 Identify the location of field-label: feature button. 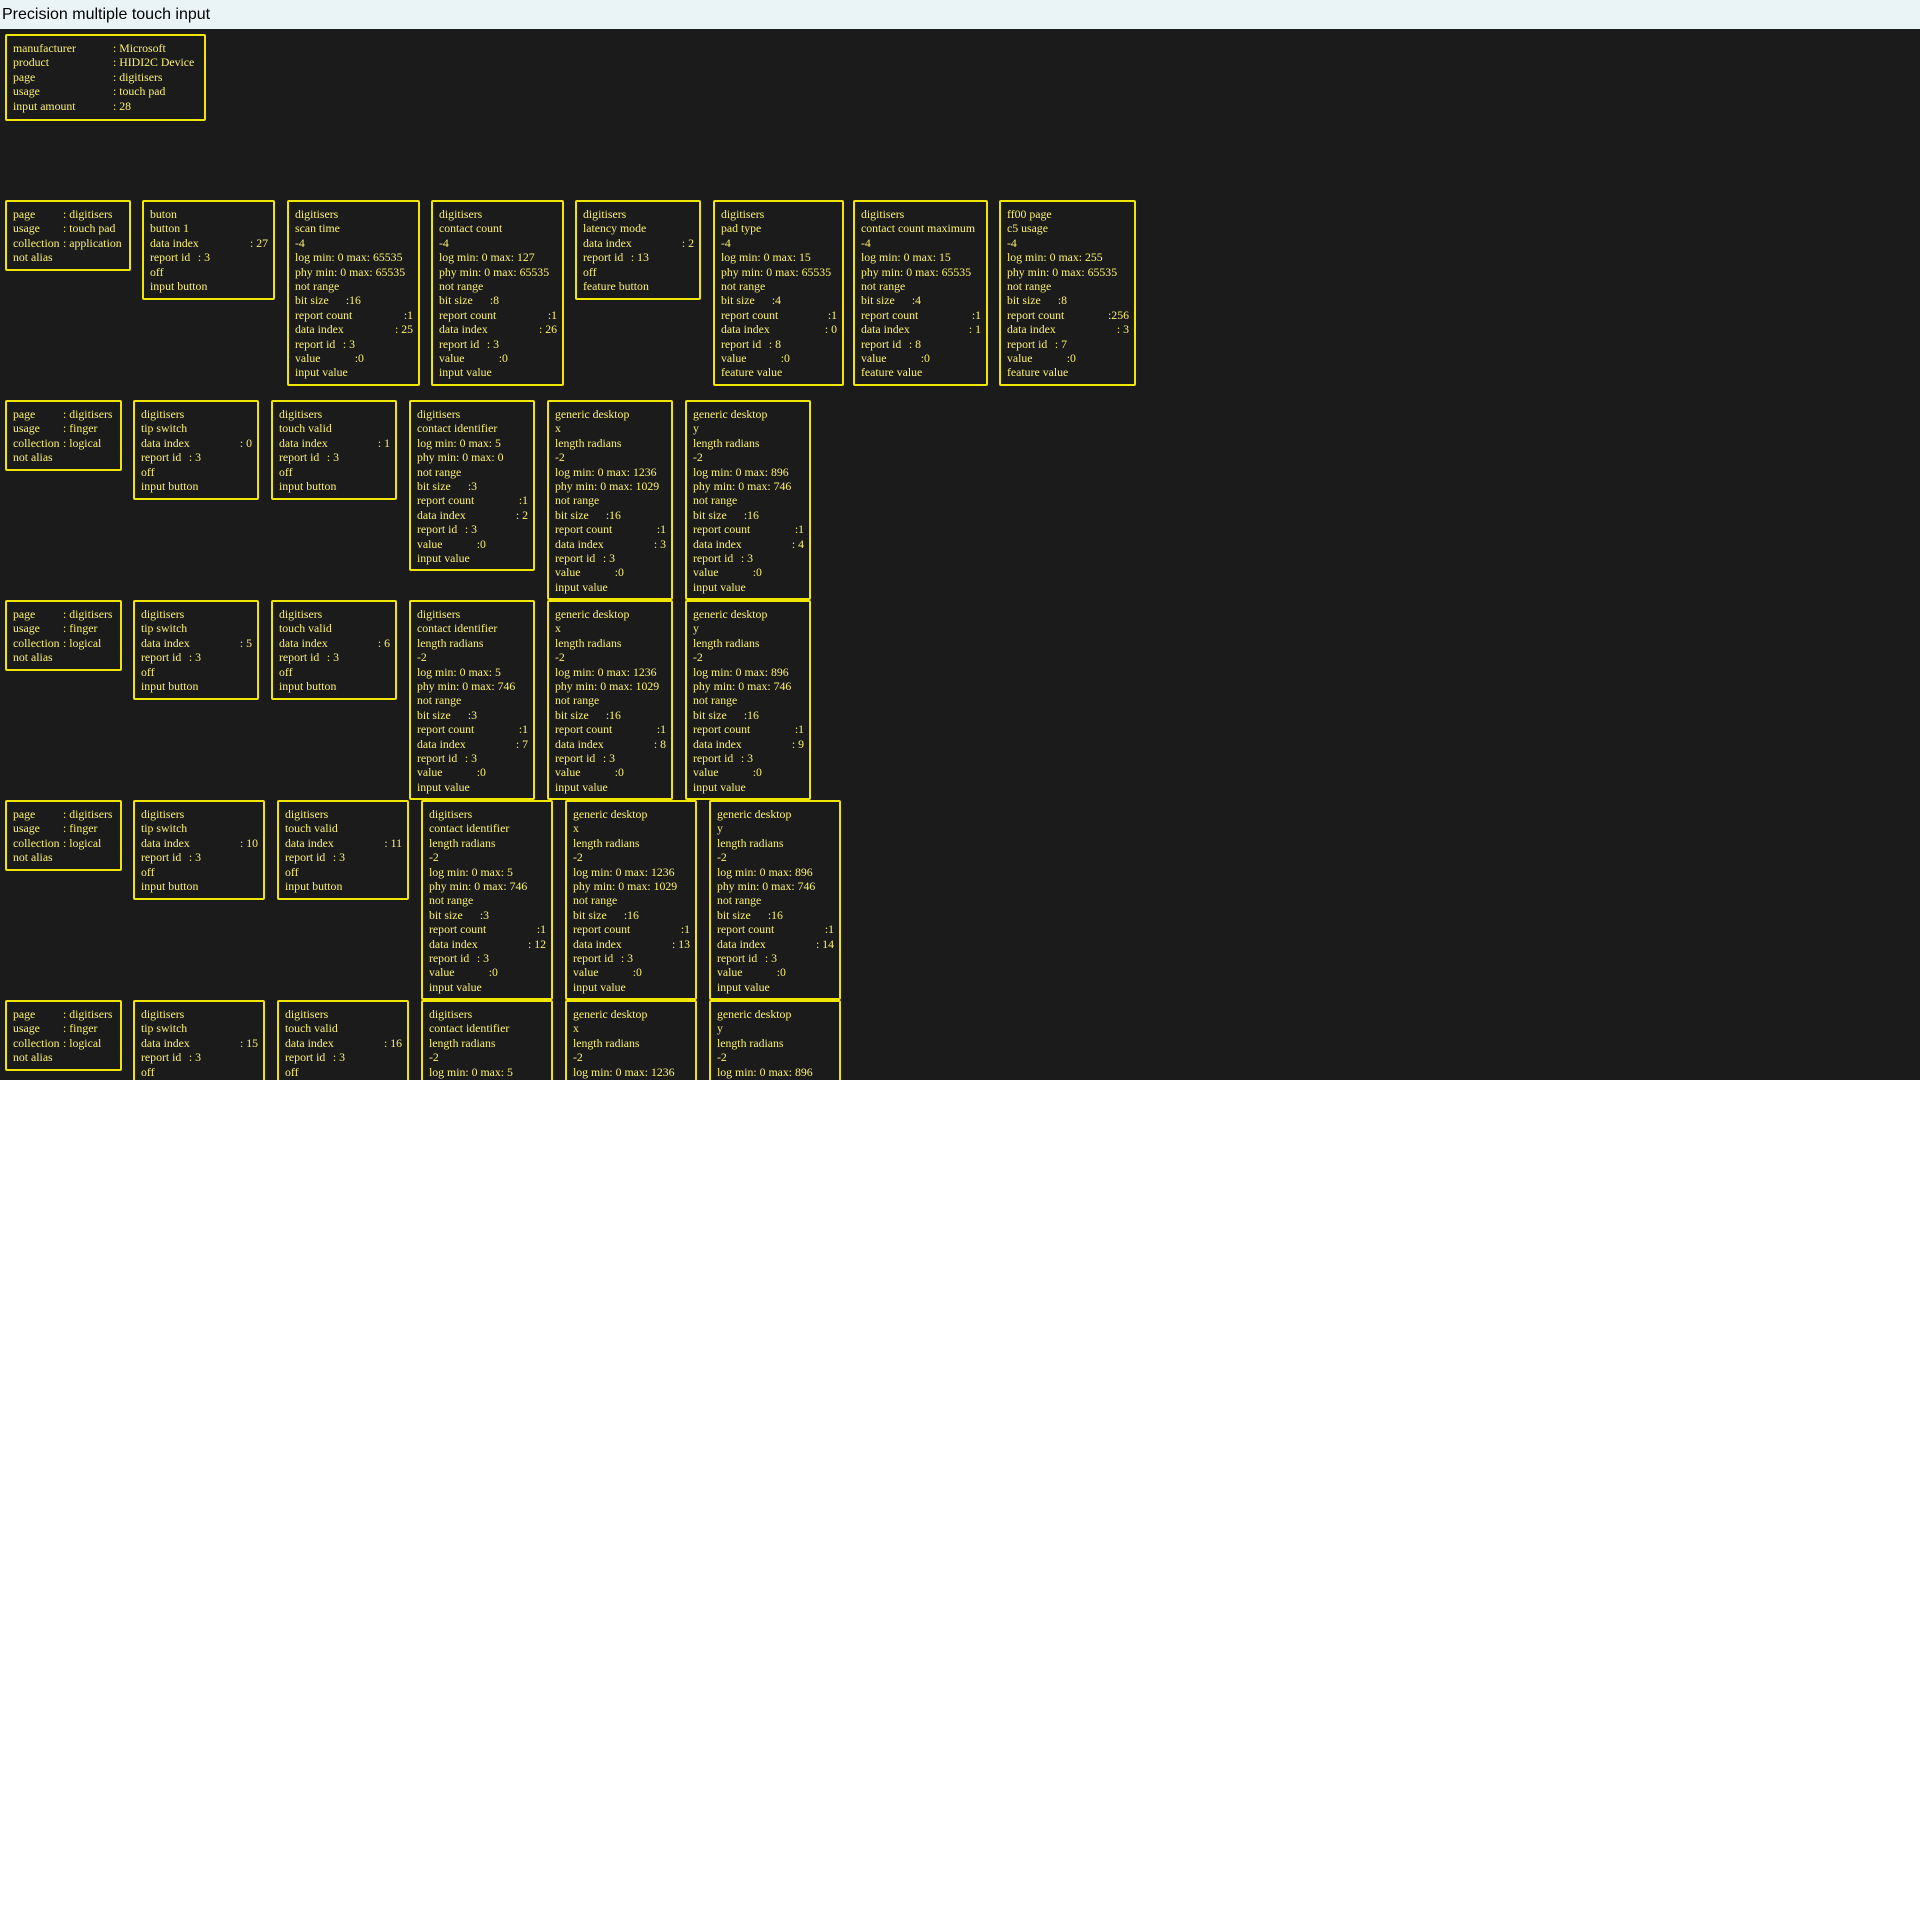
(616, 285).